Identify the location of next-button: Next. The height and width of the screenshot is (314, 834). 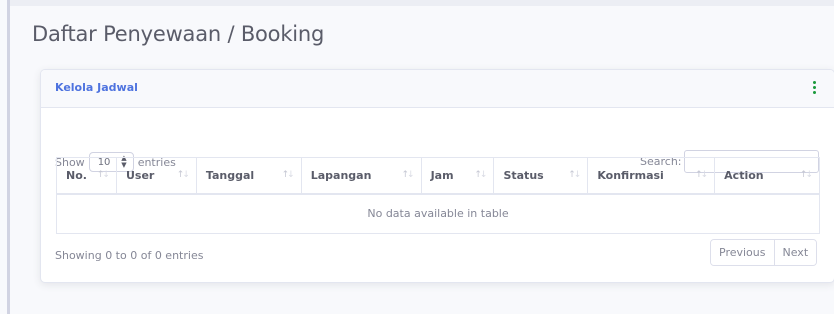
(795, 252).